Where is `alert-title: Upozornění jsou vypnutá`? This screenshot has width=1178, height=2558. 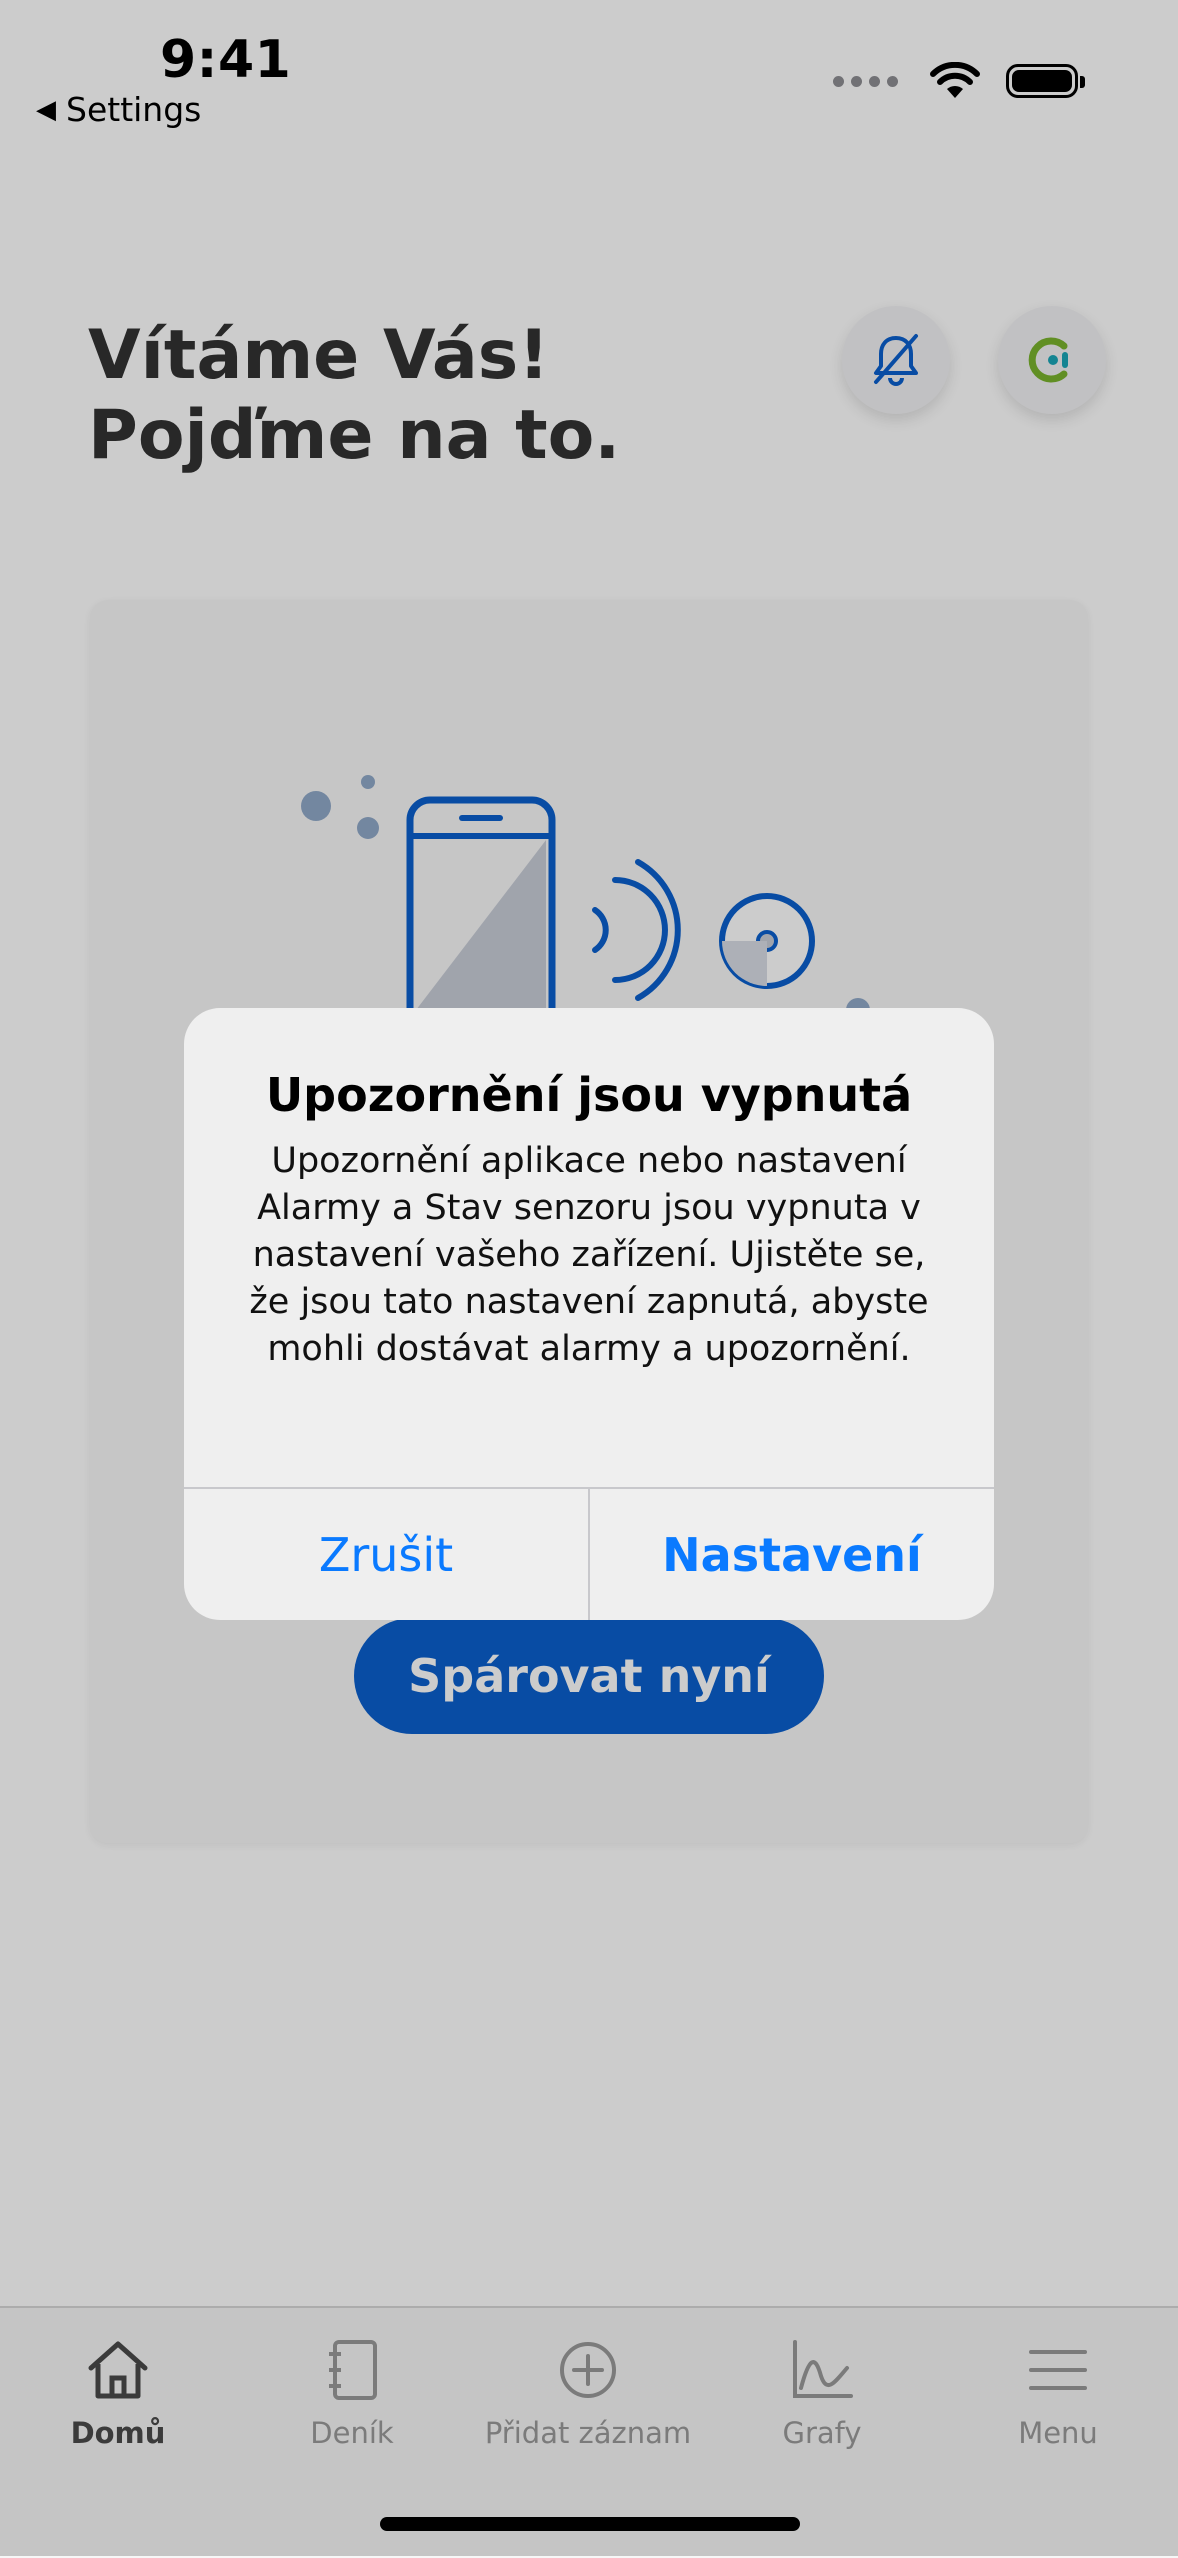 alert-title: Upozornění jsou vypnutá is located at coordinates (589, 1095).